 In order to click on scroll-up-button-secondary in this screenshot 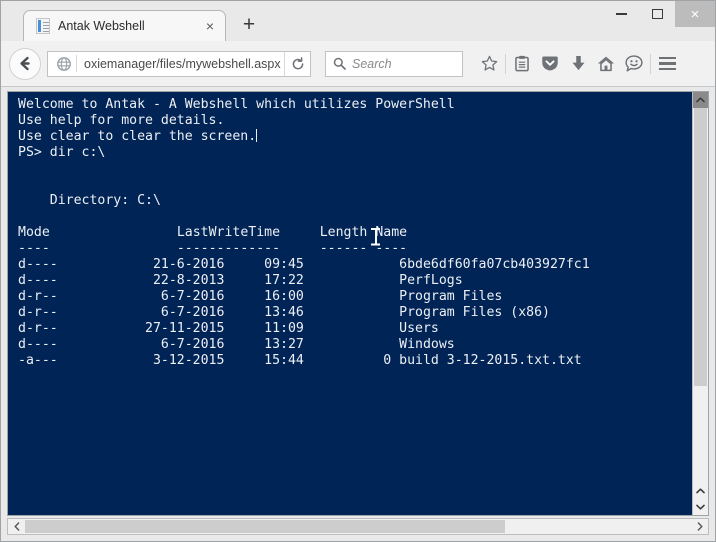, I will do `click(700, 491)`.